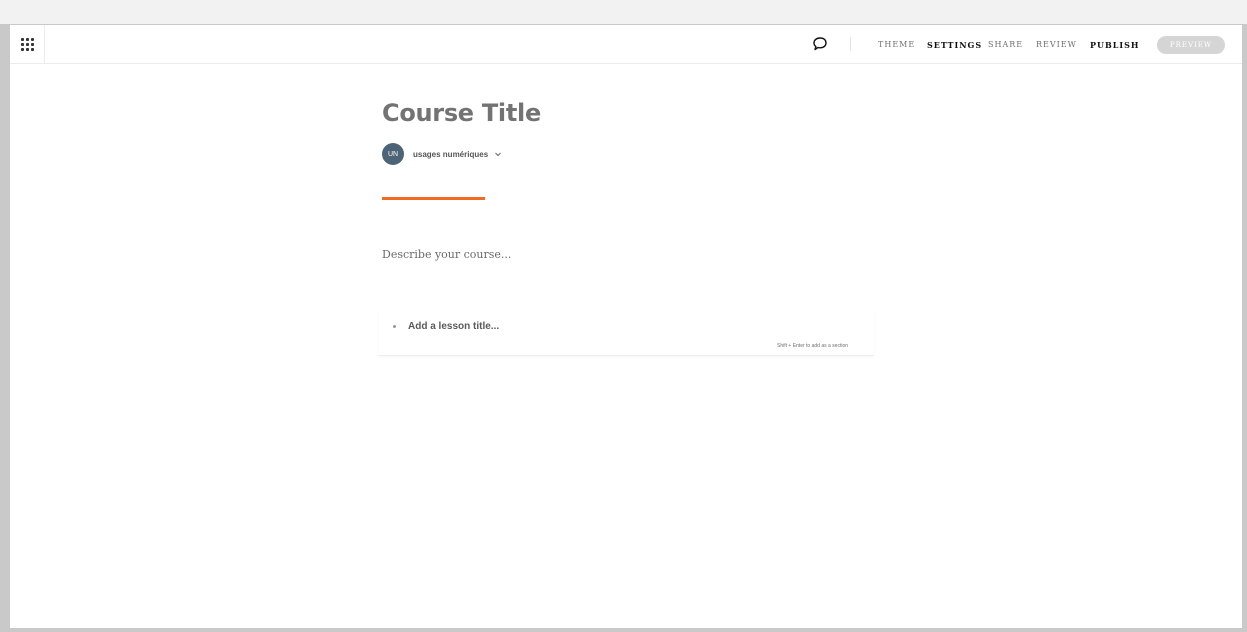 The width and height of the screenshot is (1247, 632). I want to click on author-name: usages numériques, so click(451, 154).